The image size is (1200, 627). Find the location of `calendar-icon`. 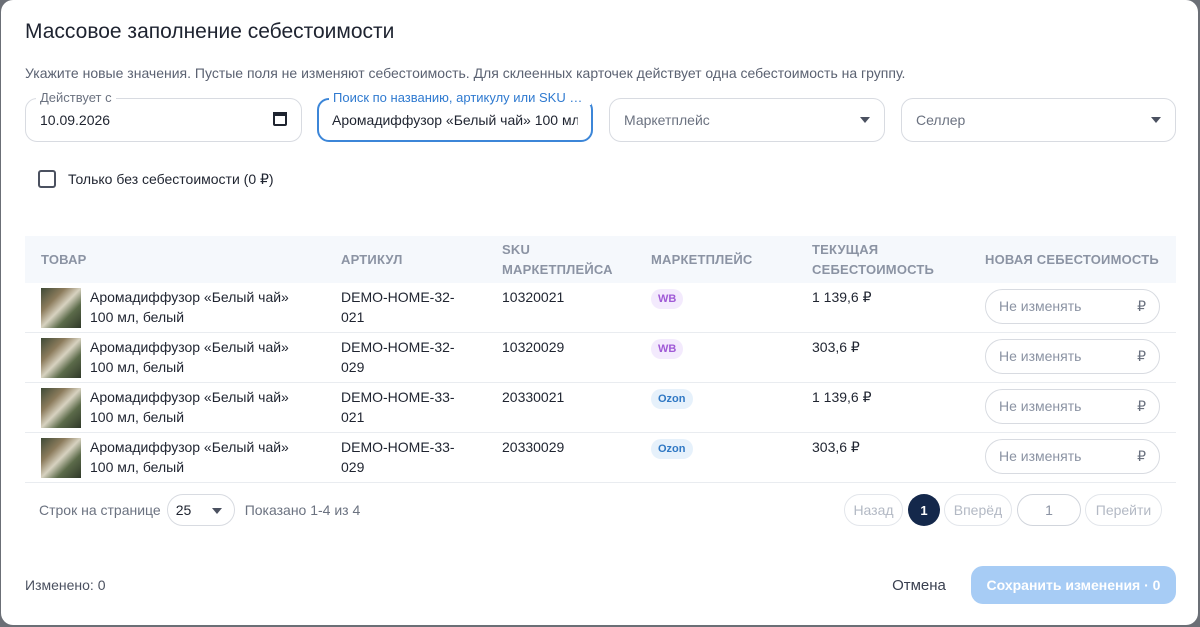

calendar-icon is located at coordinates (280, 119).